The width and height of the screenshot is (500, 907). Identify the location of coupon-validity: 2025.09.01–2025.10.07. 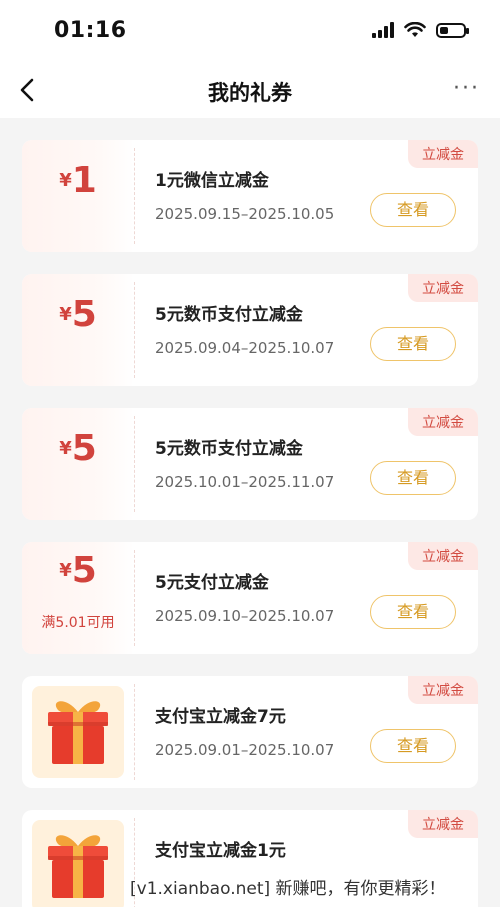
(245, 750).